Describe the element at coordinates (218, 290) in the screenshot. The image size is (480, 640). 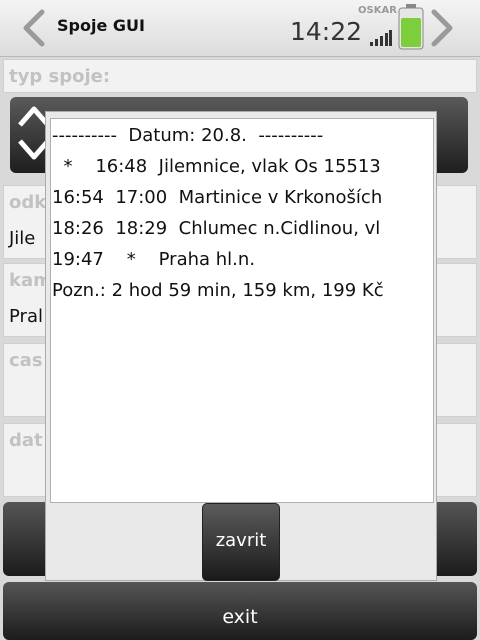
I see `note-line: Pozn.: 2 hod 59 min, 159 km, 199 Kč` at that location.